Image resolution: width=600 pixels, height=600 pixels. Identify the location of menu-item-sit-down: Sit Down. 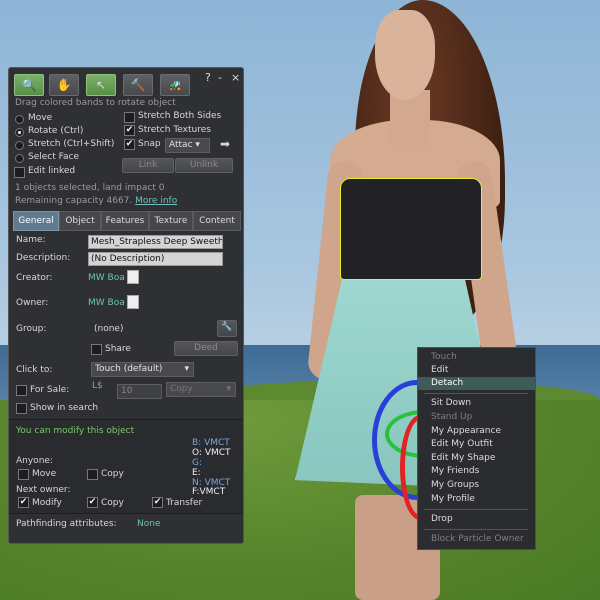
(476, 403).